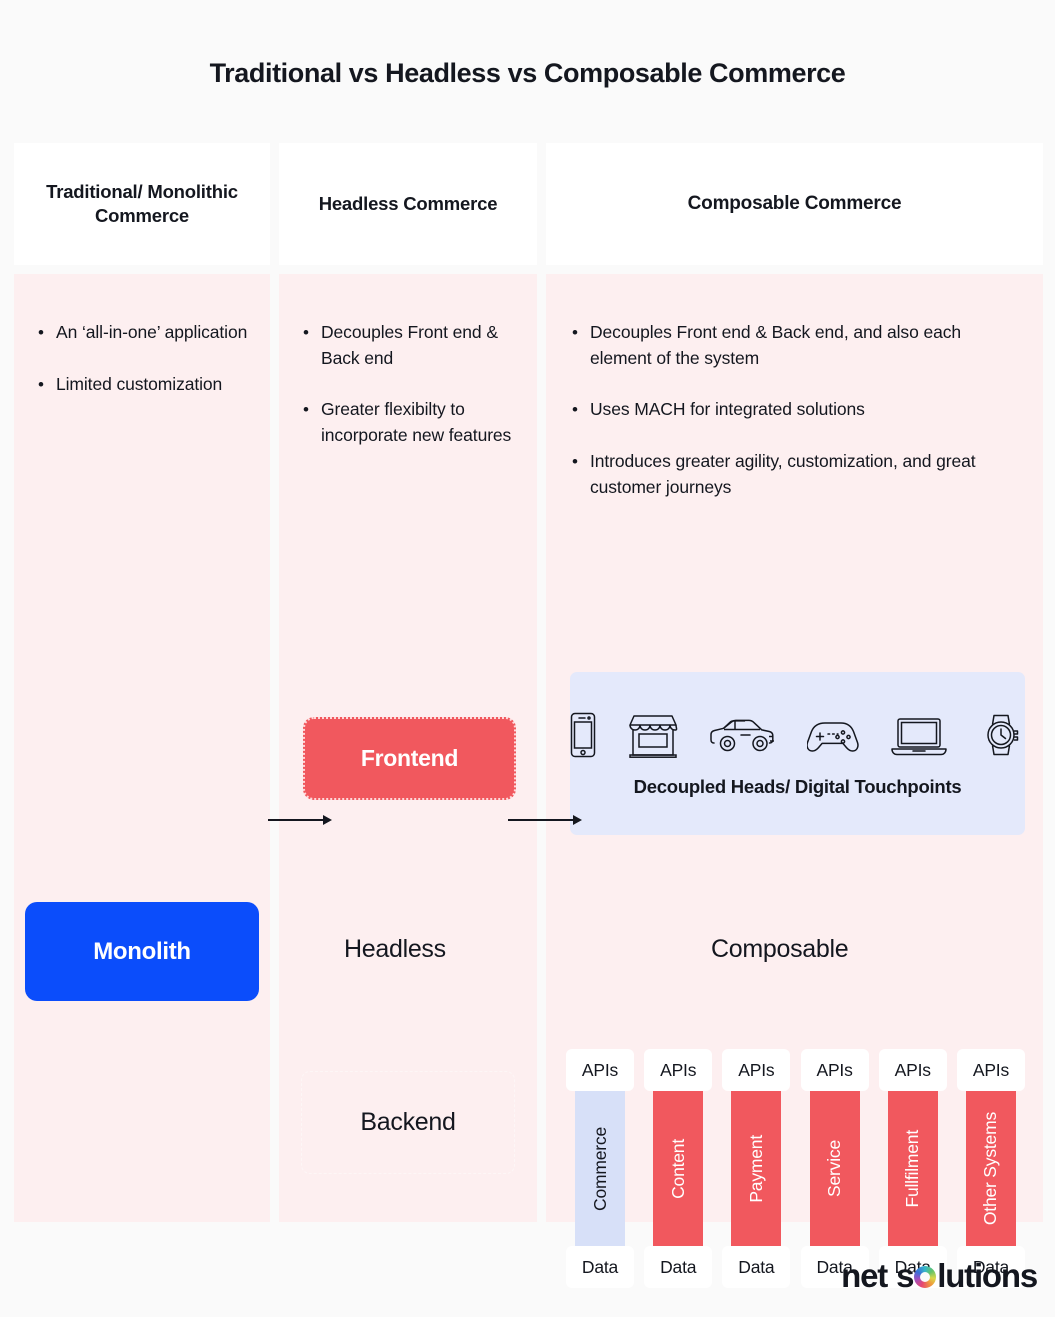  I want to click on column-header-headless: Headless Commerce, so click(408, 204).